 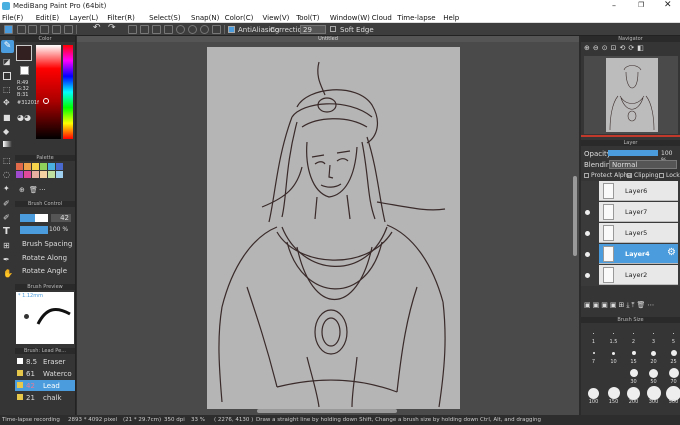 What do you see at coordinates (6, 174) in the screenshot?
I see `lasso-tool-icon: ◌` at bounding box center [6, 174].